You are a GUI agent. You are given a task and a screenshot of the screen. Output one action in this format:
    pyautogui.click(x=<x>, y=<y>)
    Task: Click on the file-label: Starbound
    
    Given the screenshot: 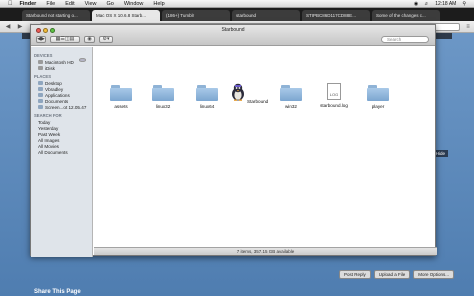 What is the action you would take?
    pyautogui.click(x=258, y=101)
    